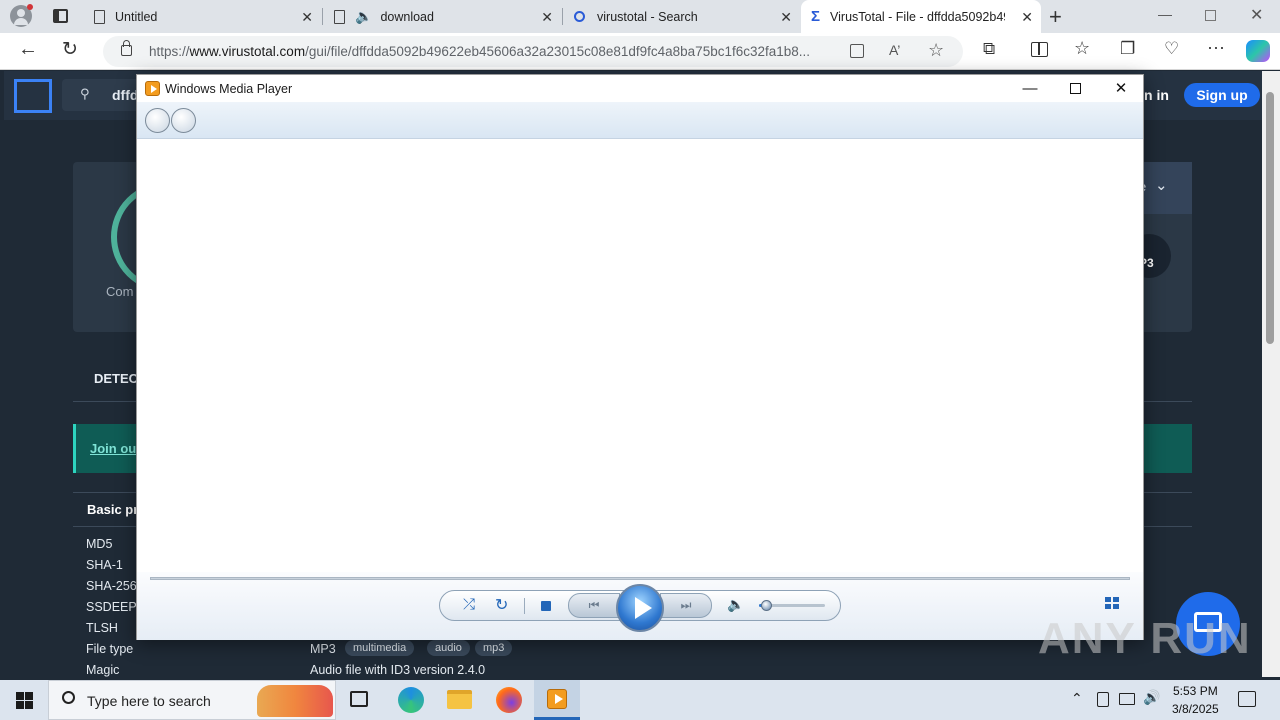 The height and width of the screenshot is (720, 1280). I want to click on wmp-navigation-bar, so click(640, 120).